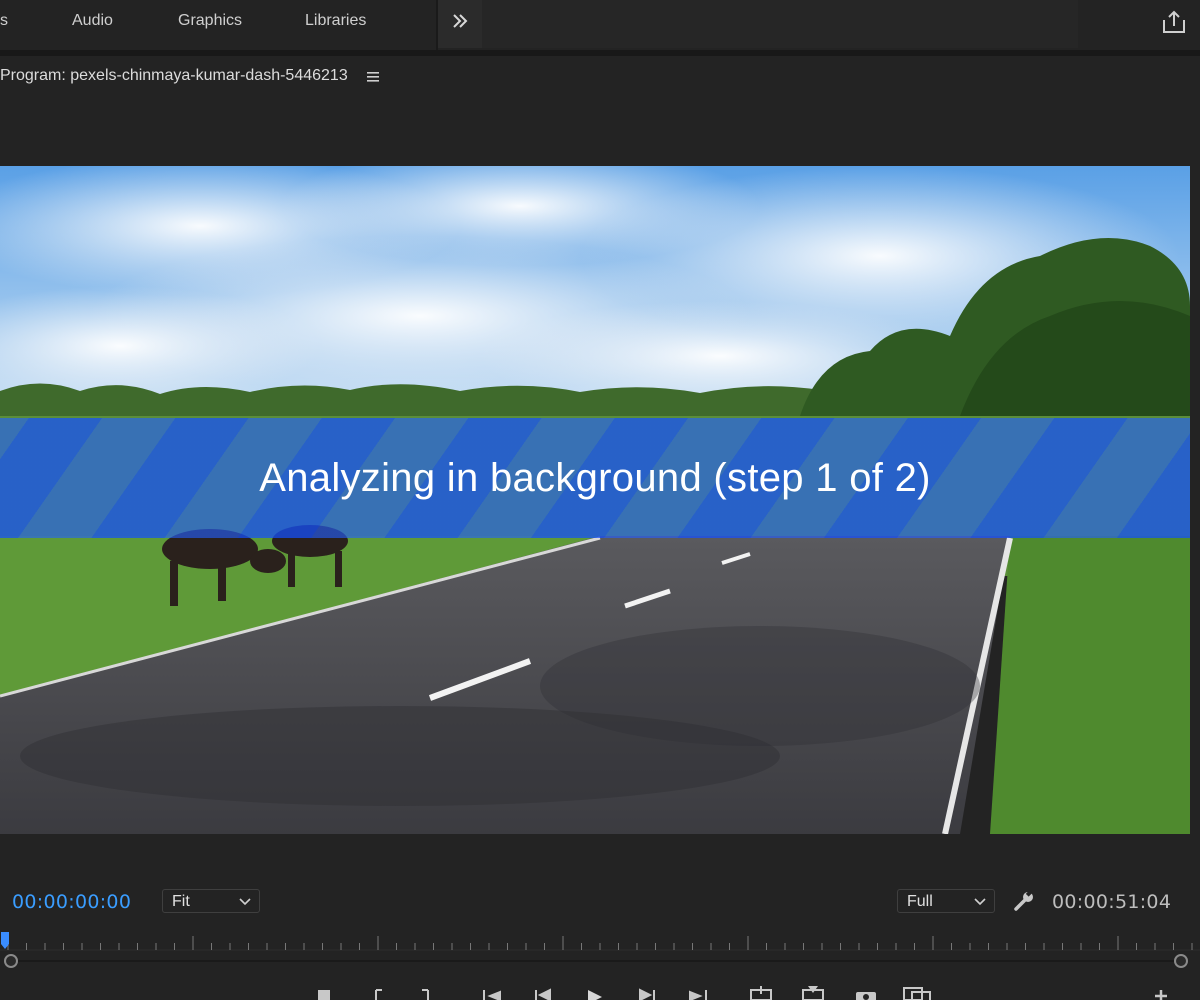 The image size is (1200, 1000). I want to click on duration-timecode: 00:00:51:04, so click(1112, 902).